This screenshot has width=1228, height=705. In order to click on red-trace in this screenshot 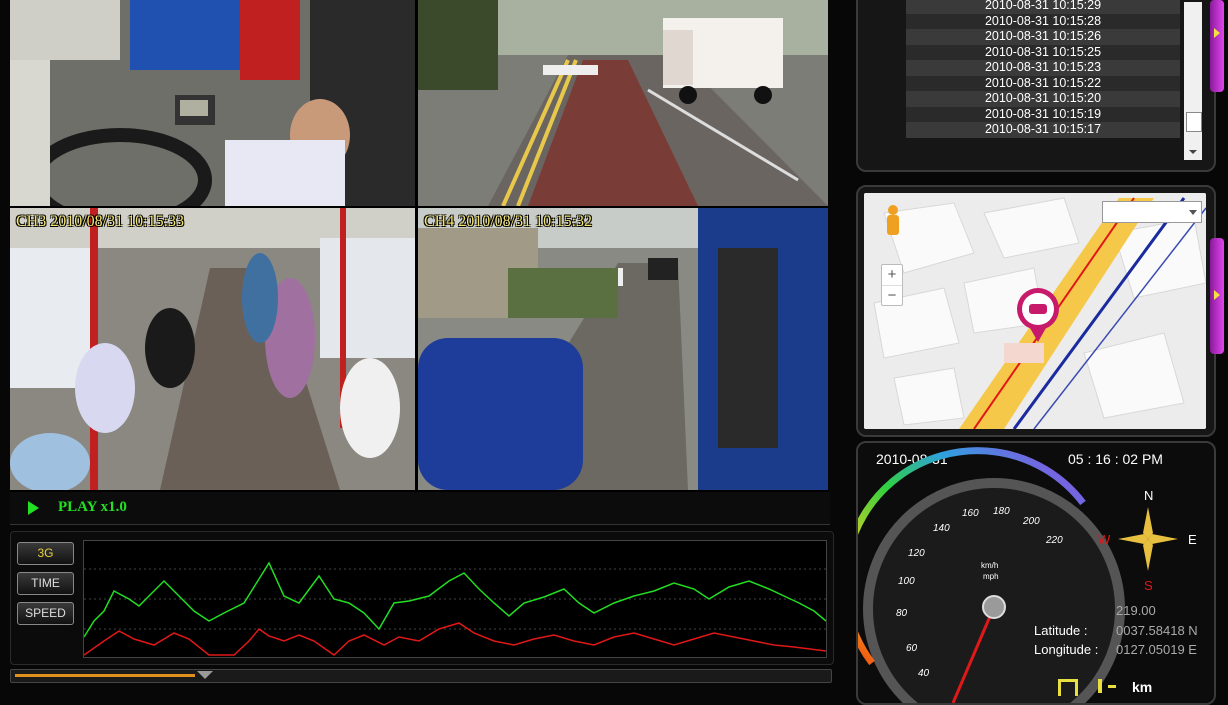, I will do `click(455, 639)`.